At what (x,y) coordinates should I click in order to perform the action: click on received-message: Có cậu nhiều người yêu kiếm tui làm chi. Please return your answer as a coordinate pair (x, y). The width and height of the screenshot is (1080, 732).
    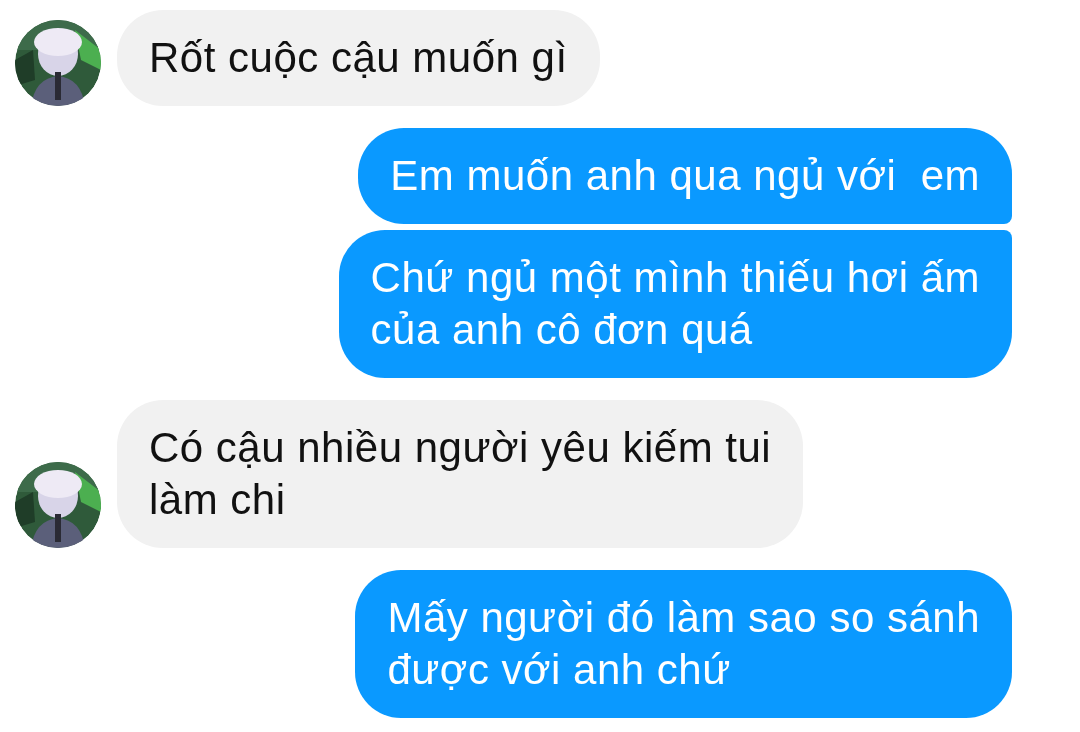
    Looking at the image, I should click on (460, 474).